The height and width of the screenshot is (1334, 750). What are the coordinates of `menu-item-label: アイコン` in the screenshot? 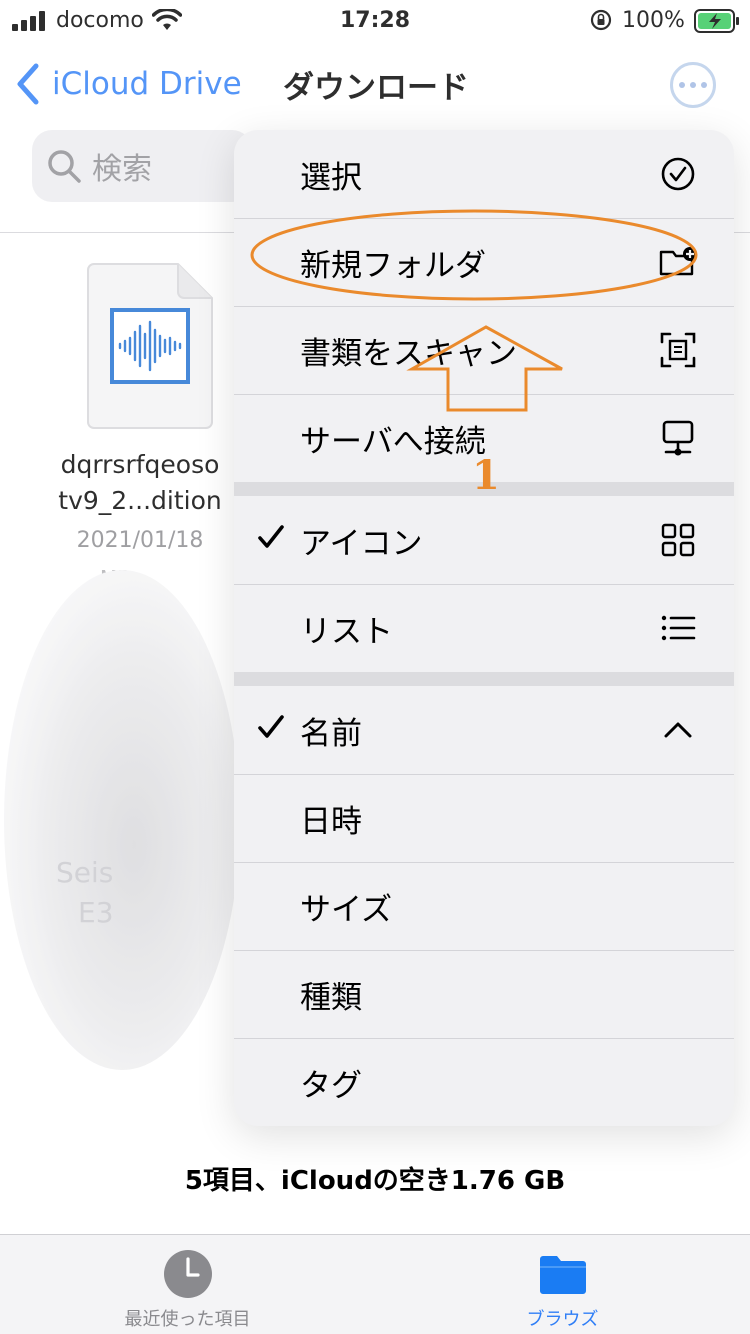 It's located at (361, 543).